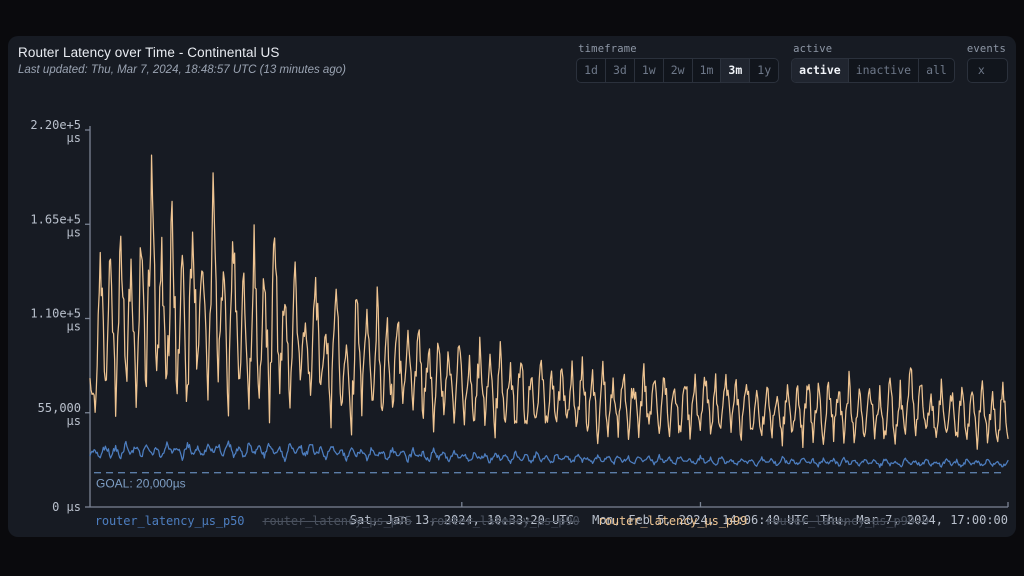 The image size is (1024, 576). I want to click on svg-text: 2.20e+5, so click(55, 125).